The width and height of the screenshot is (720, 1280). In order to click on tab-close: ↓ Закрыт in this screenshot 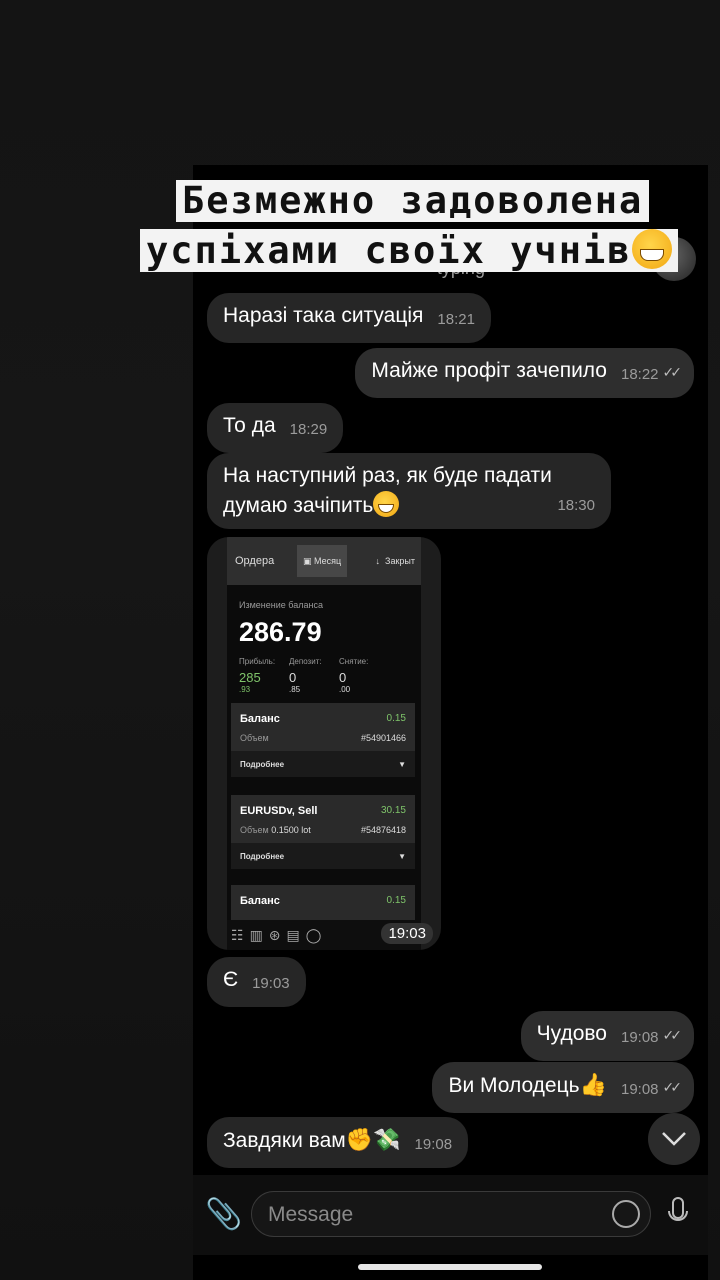, I will do `click(399, 561)`.